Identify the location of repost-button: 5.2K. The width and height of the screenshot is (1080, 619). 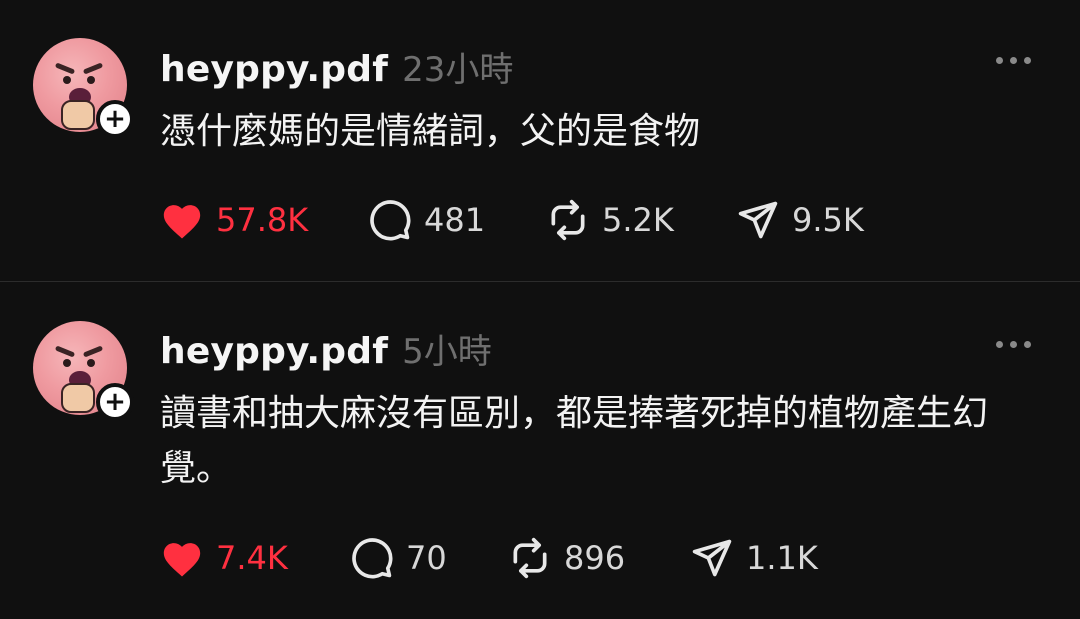
(610, 220).